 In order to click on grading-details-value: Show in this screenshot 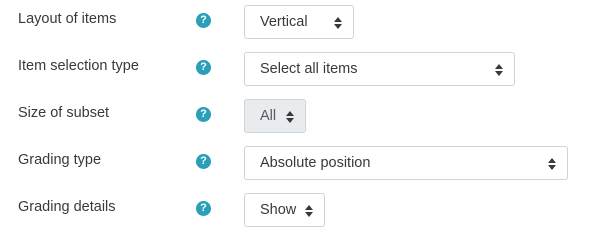, I will do `click(278, 210)`.